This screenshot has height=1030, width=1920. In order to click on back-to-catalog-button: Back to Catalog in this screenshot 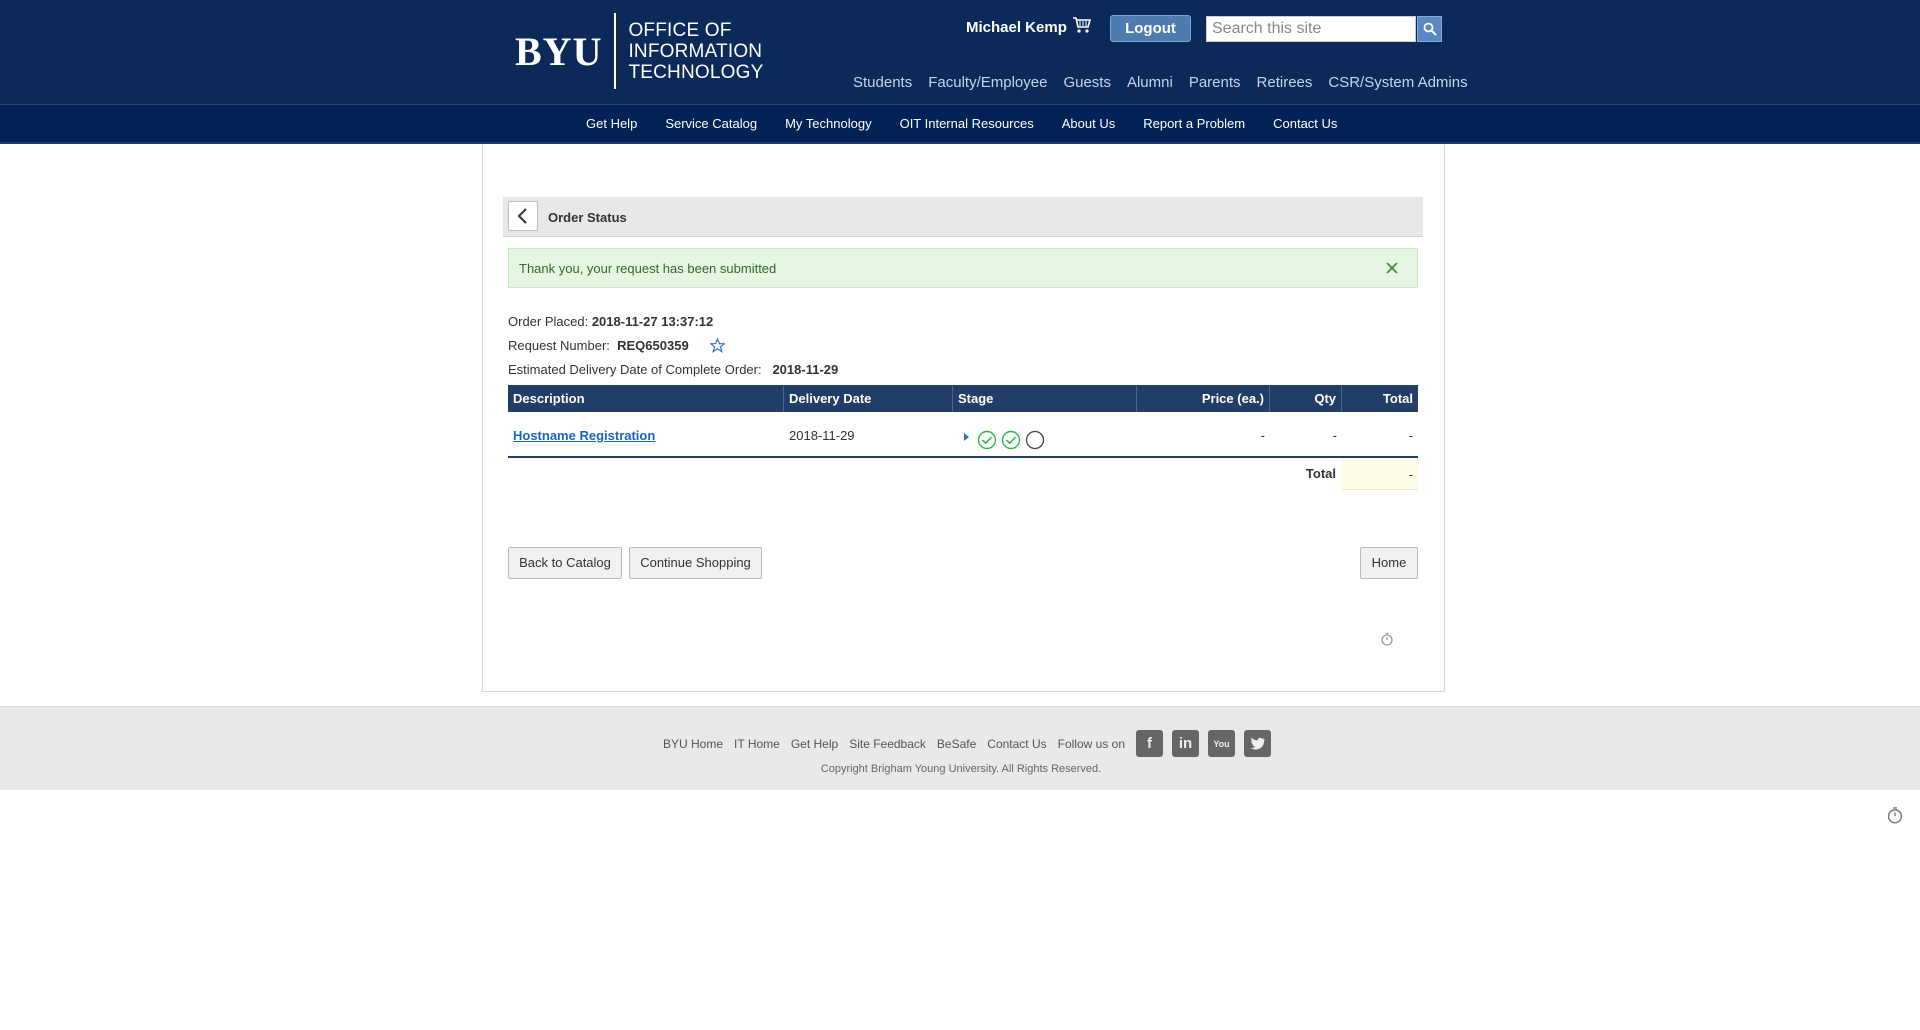, I will do `click(565, 563)`.